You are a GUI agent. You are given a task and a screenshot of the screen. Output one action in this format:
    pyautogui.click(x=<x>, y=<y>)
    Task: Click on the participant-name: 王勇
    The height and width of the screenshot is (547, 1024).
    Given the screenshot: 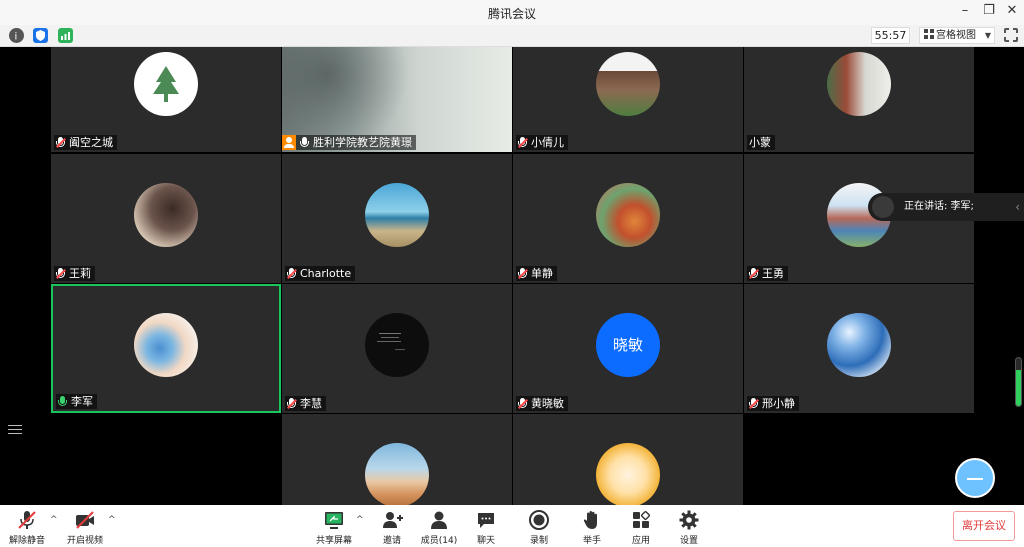 What is the action you would take?
    pyautogui.click(x=773, y=273)
    